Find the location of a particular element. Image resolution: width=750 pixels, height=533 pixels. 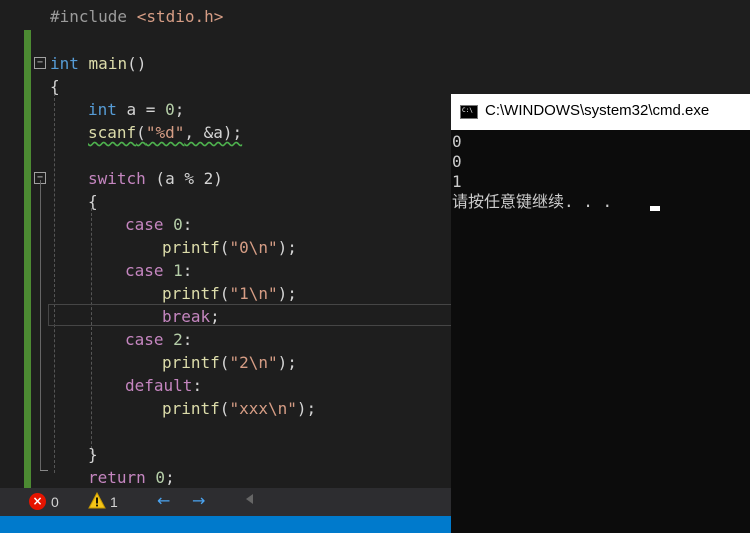

code-line-case-2: case 2: is located at coordinates (158, 339).